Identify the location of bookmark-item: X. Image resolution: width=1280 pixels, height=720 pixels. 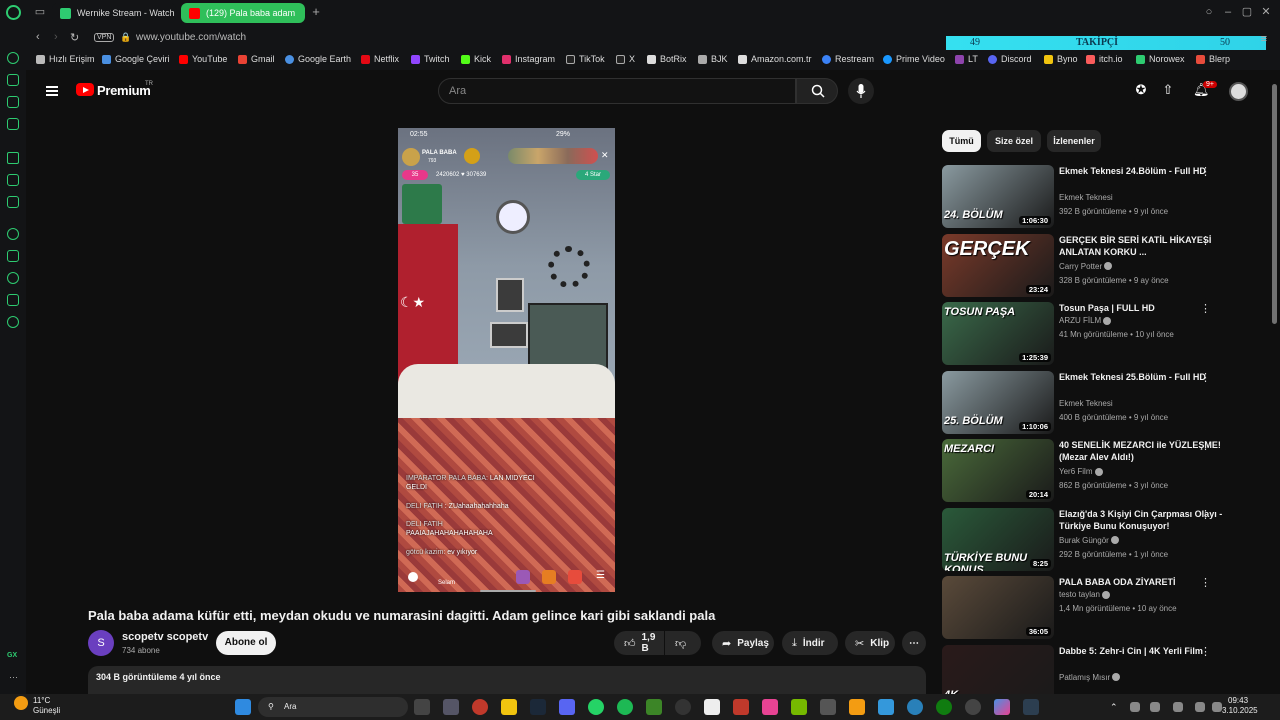
(625, 59).